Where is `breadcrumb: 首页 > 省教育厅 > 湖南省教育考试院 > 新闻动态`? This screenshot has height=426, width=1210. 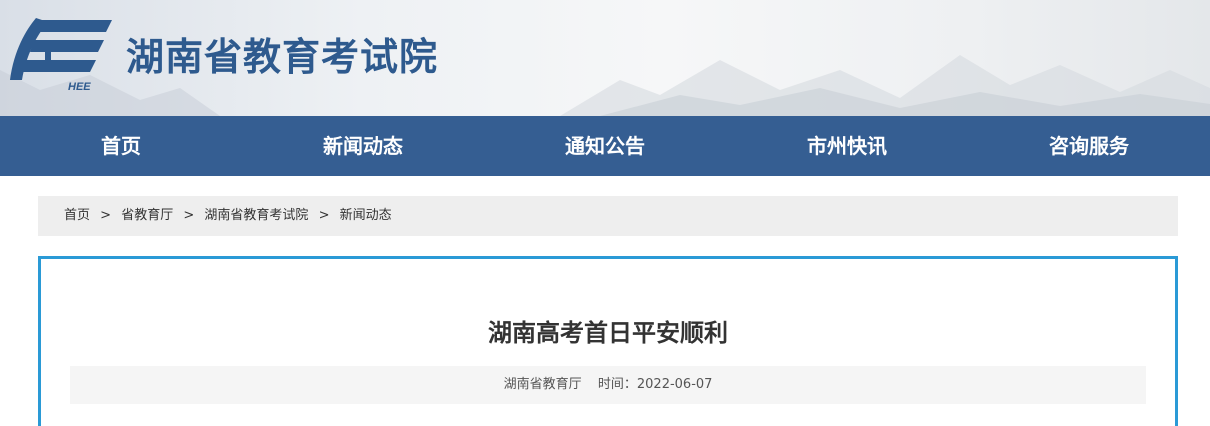 breadcrumb: 首页 > 省教育厅 > 湖南省教育考试院 > 新闻动态 is located at coordinates (608, 216).